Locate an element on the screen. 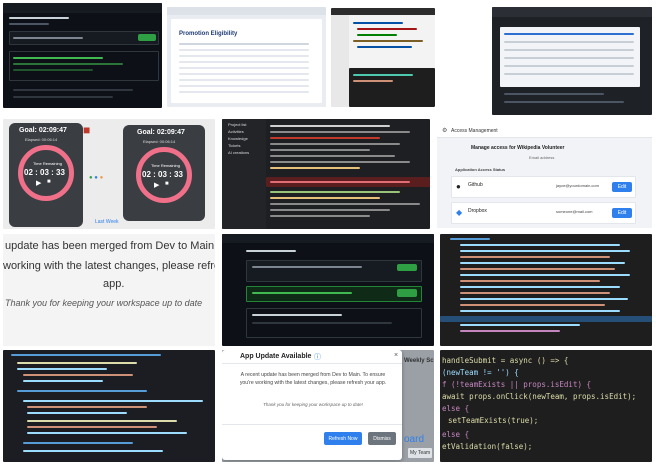 This screenshot has width=656, height=465. dropbox-icon: ◆ is located at coordinates (459, 212).